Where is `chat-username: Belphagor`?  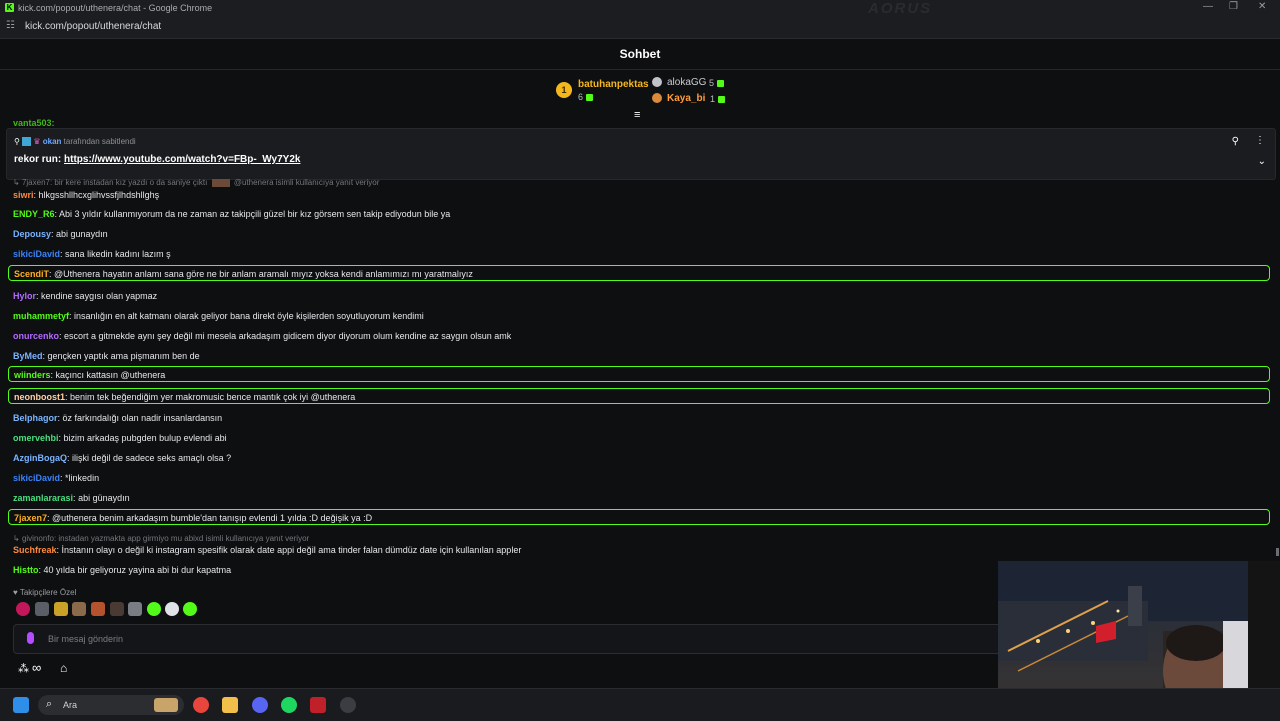
chat-username: Belphagor is located at coordinates (35, 418).